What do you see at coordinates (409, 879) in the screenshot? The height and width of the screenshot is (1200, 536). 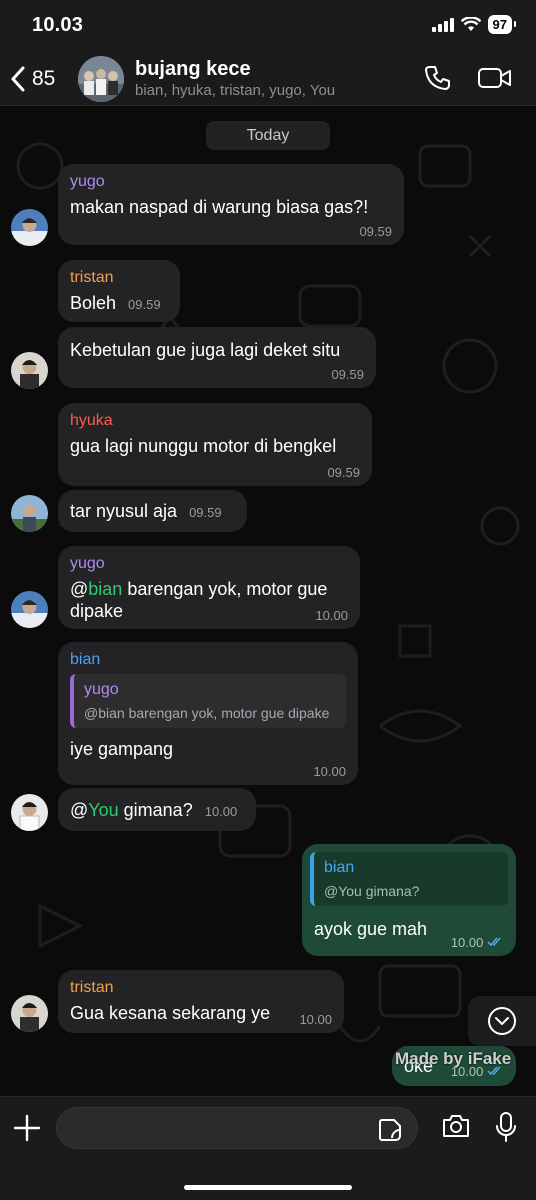 I see `quoted-message: bian @You gimana?` at bounding box center [409, 879].